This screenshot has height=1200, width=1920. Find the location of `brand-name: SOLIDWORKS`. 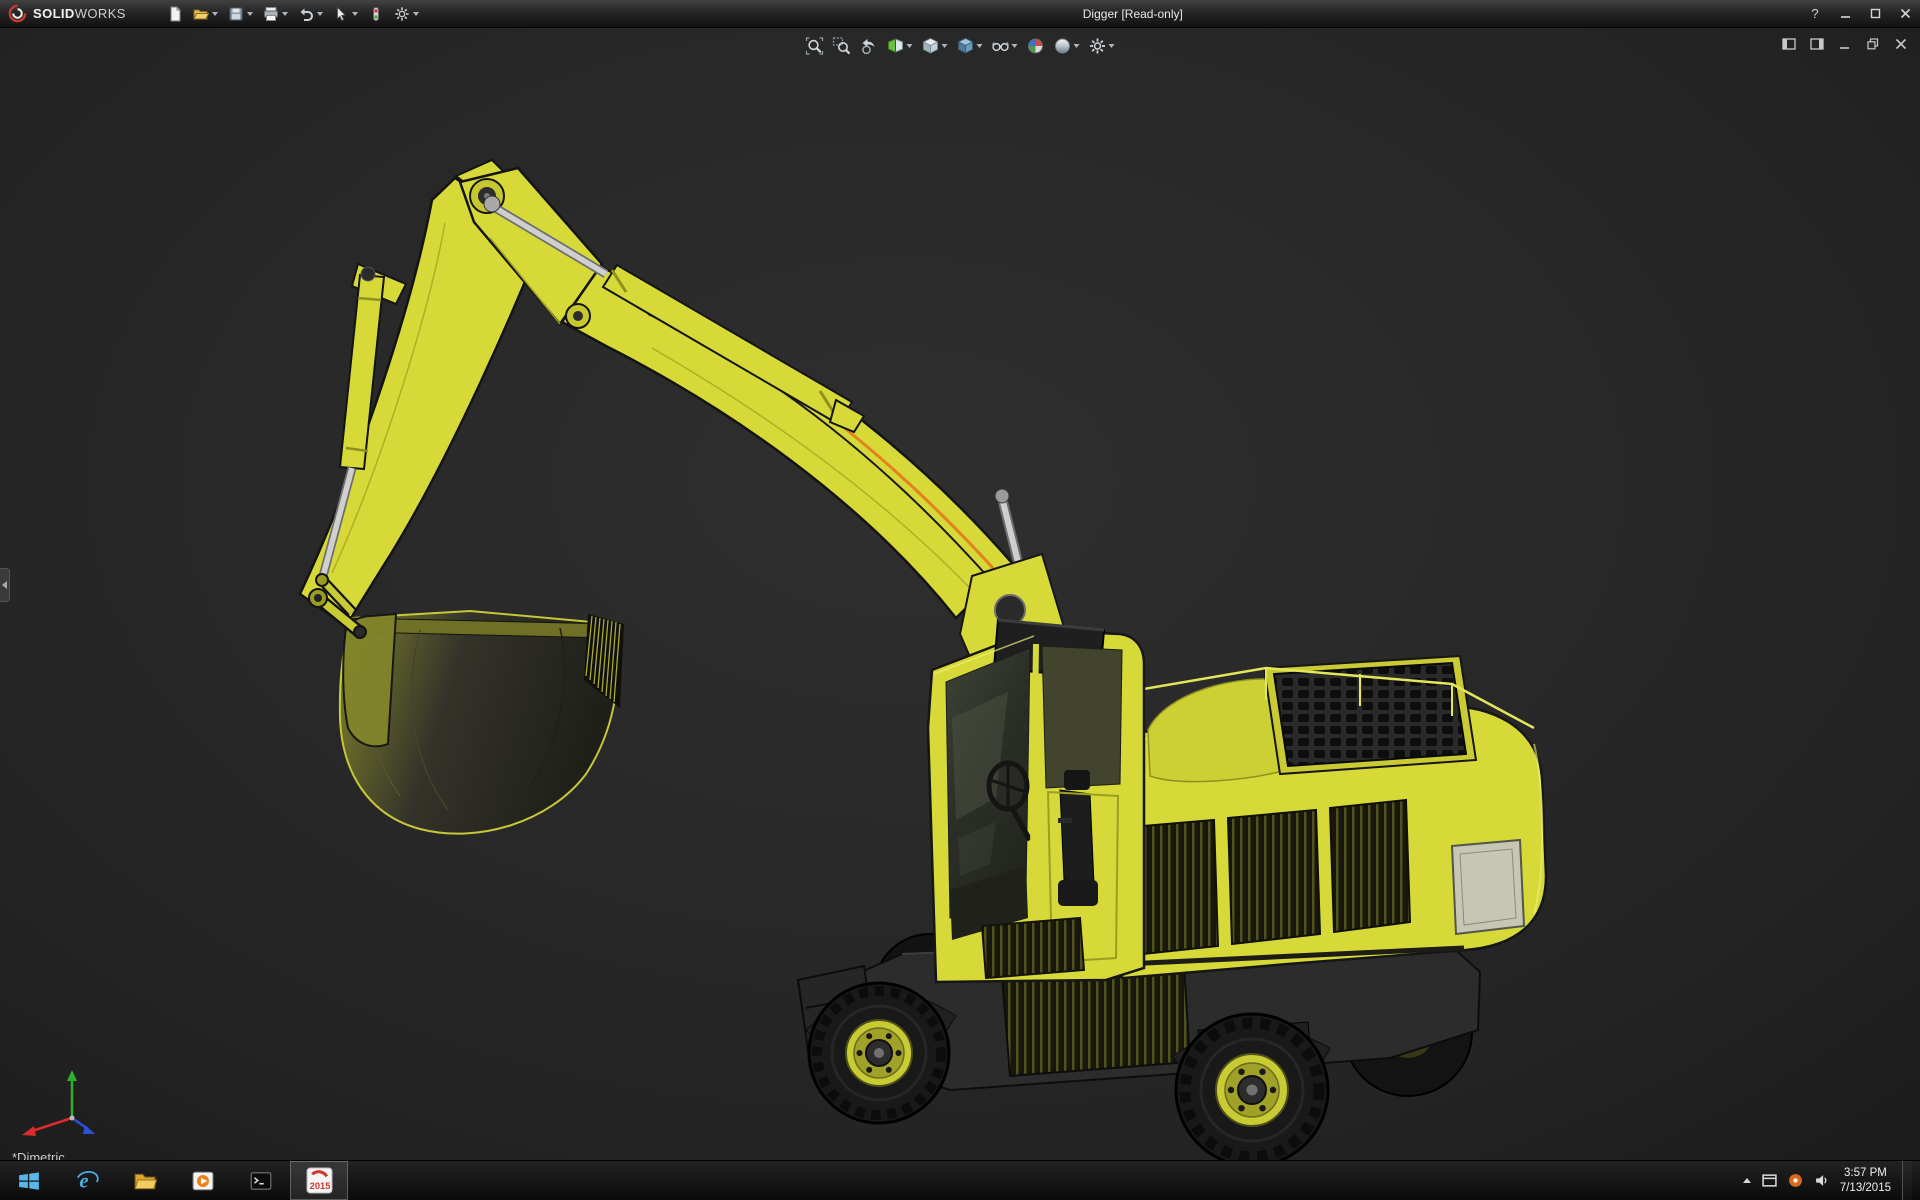

brand-name: SOLIDWORKS is located at coordinates (79, 13).